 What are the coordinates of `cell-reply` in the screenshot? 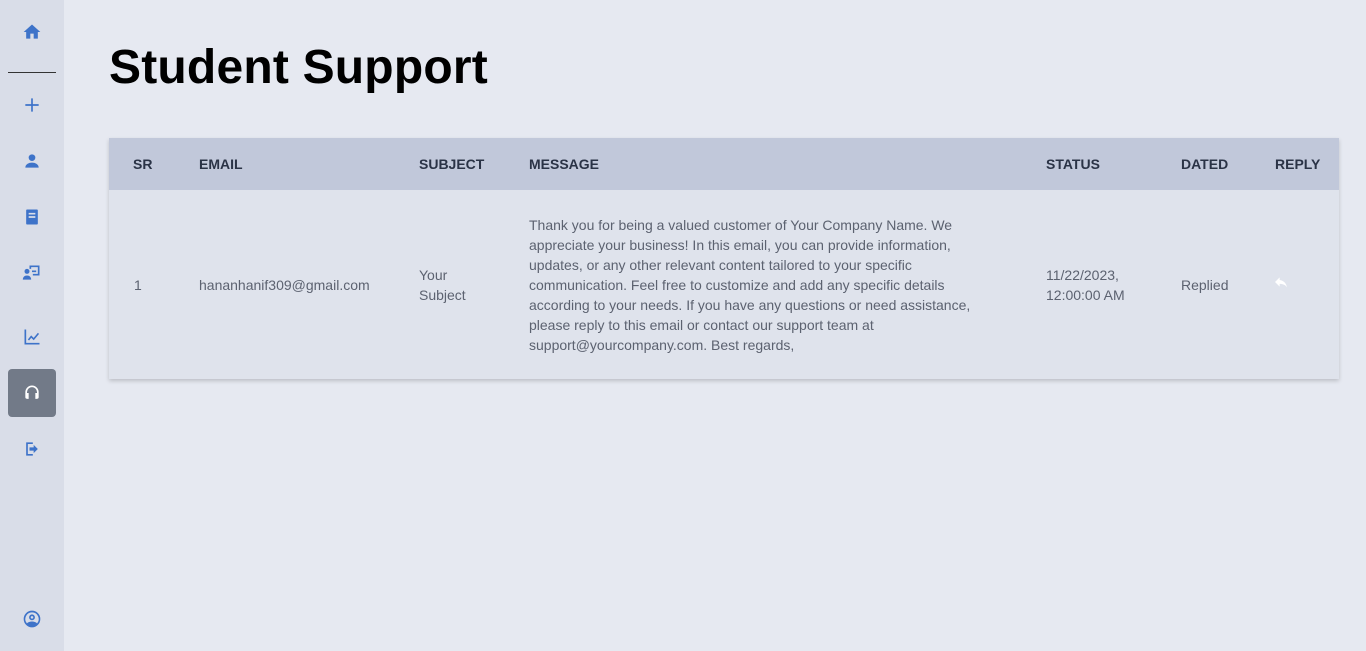 It's located at (1295, 284).